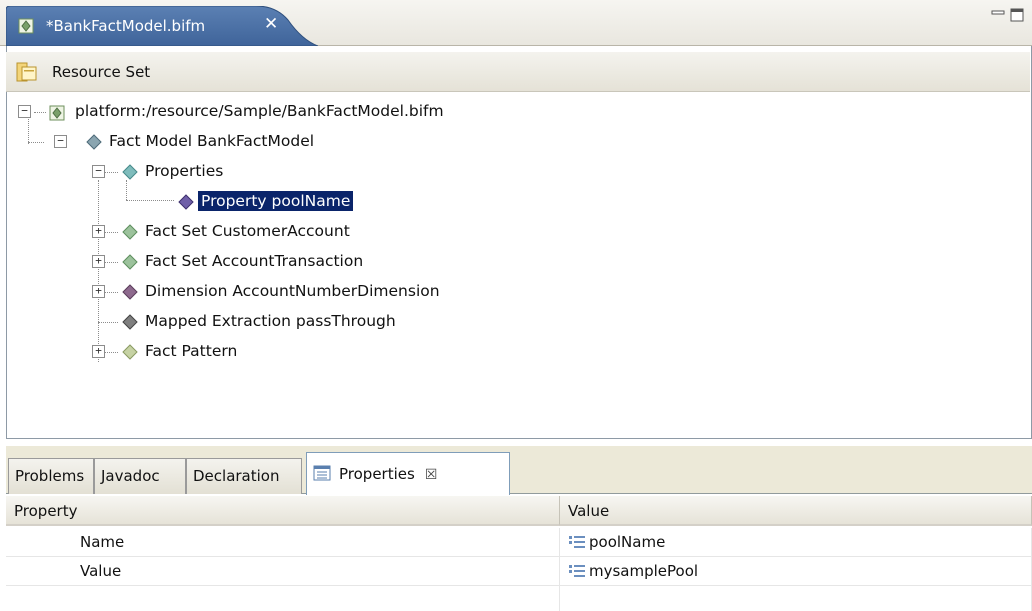 The image size is (1032, 611). I want to click on tree-node-property-poolname: Property poolName, so click(206, 202).